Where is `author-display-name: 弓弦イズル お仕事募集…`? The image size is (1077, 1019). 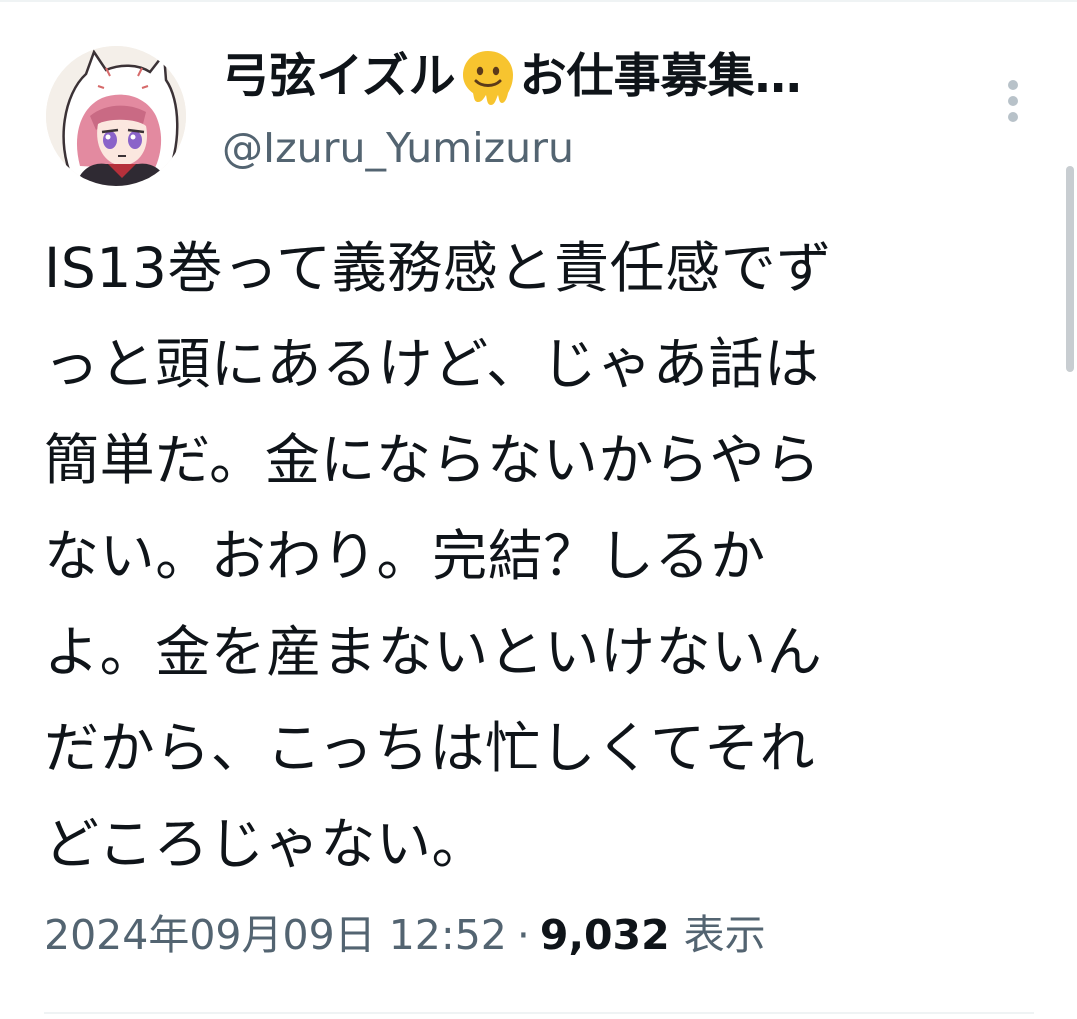
author-display-name: 弓弦イズル お仕事募集… is located at coordinates (602, 77).